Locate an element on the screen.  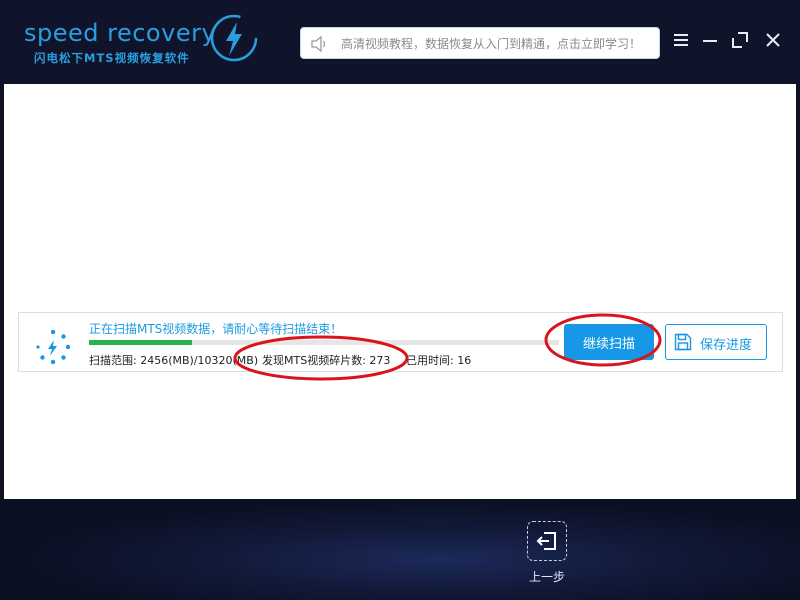
minimize-button is located at coordinates (710, 40).